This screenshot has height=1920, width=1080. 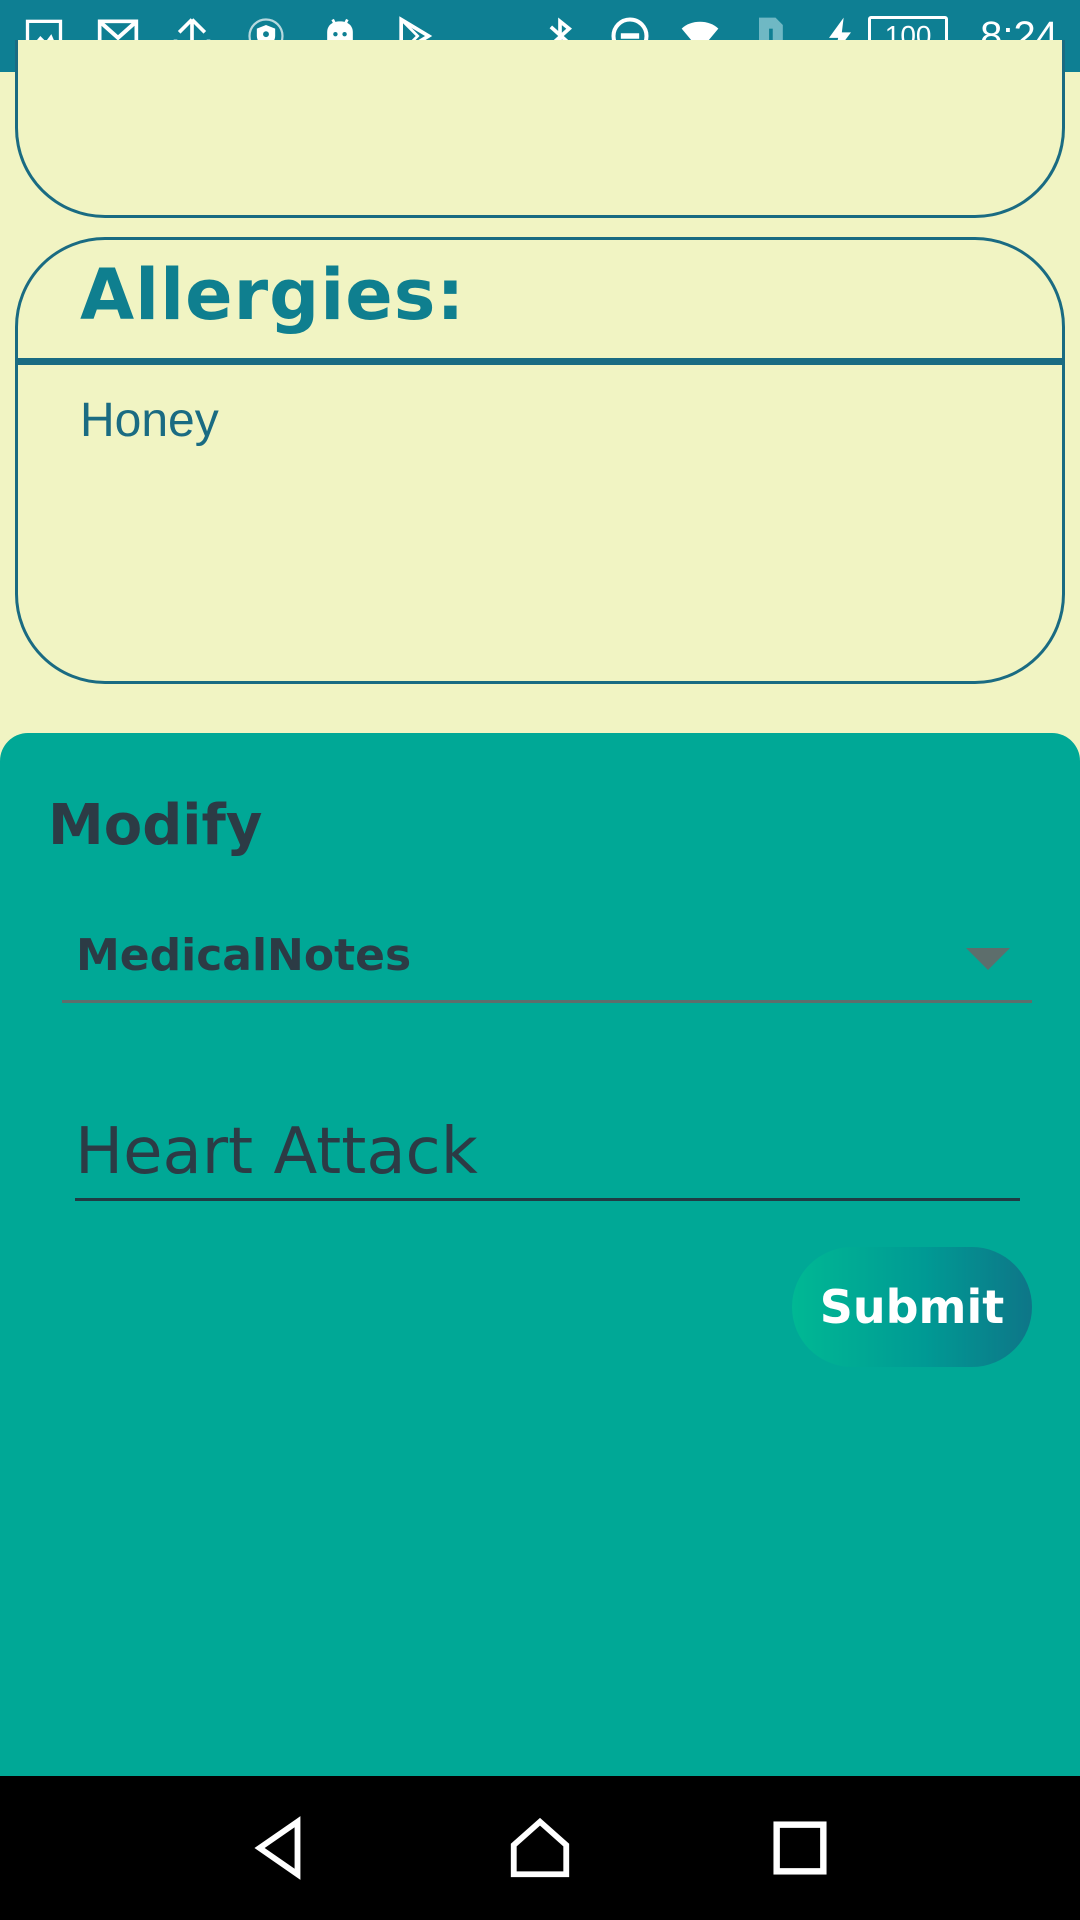 I want to click on allergies-value: Honey, so click(x=149, y=420).